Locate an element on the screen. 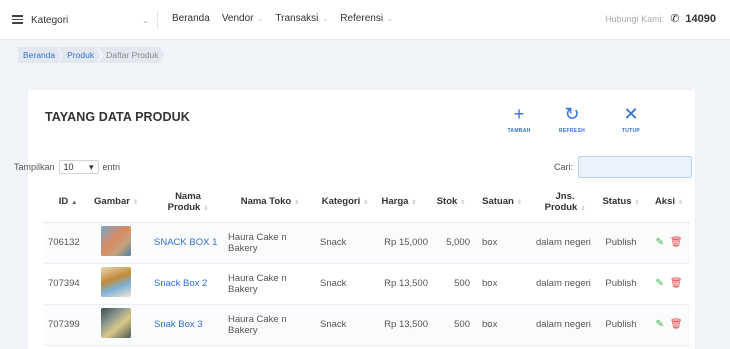 This screenshot has width=730, height=349. breadcrumb-beranda: Beranda is located at coordinates (40, 55).